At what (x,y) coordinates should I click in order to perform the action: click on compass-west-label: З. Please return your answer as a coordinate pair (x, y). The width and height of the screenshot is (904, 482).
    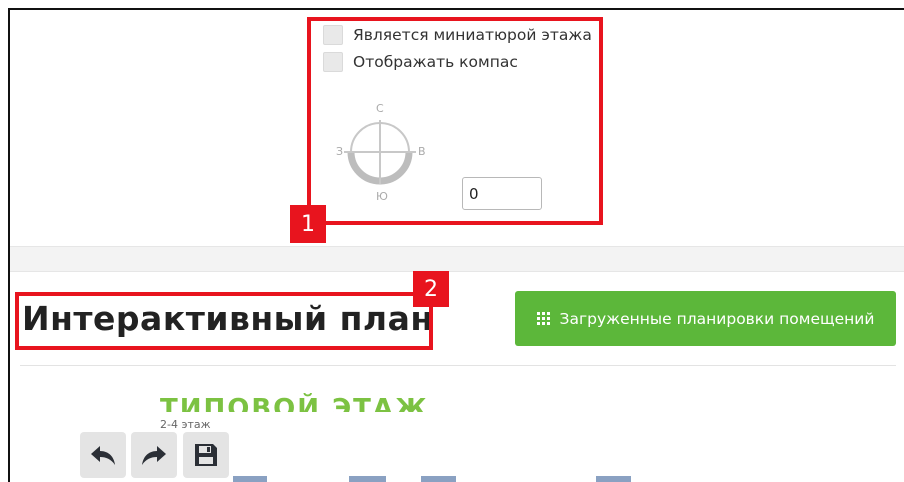
    Looking at the image, I should click on (340, 151).